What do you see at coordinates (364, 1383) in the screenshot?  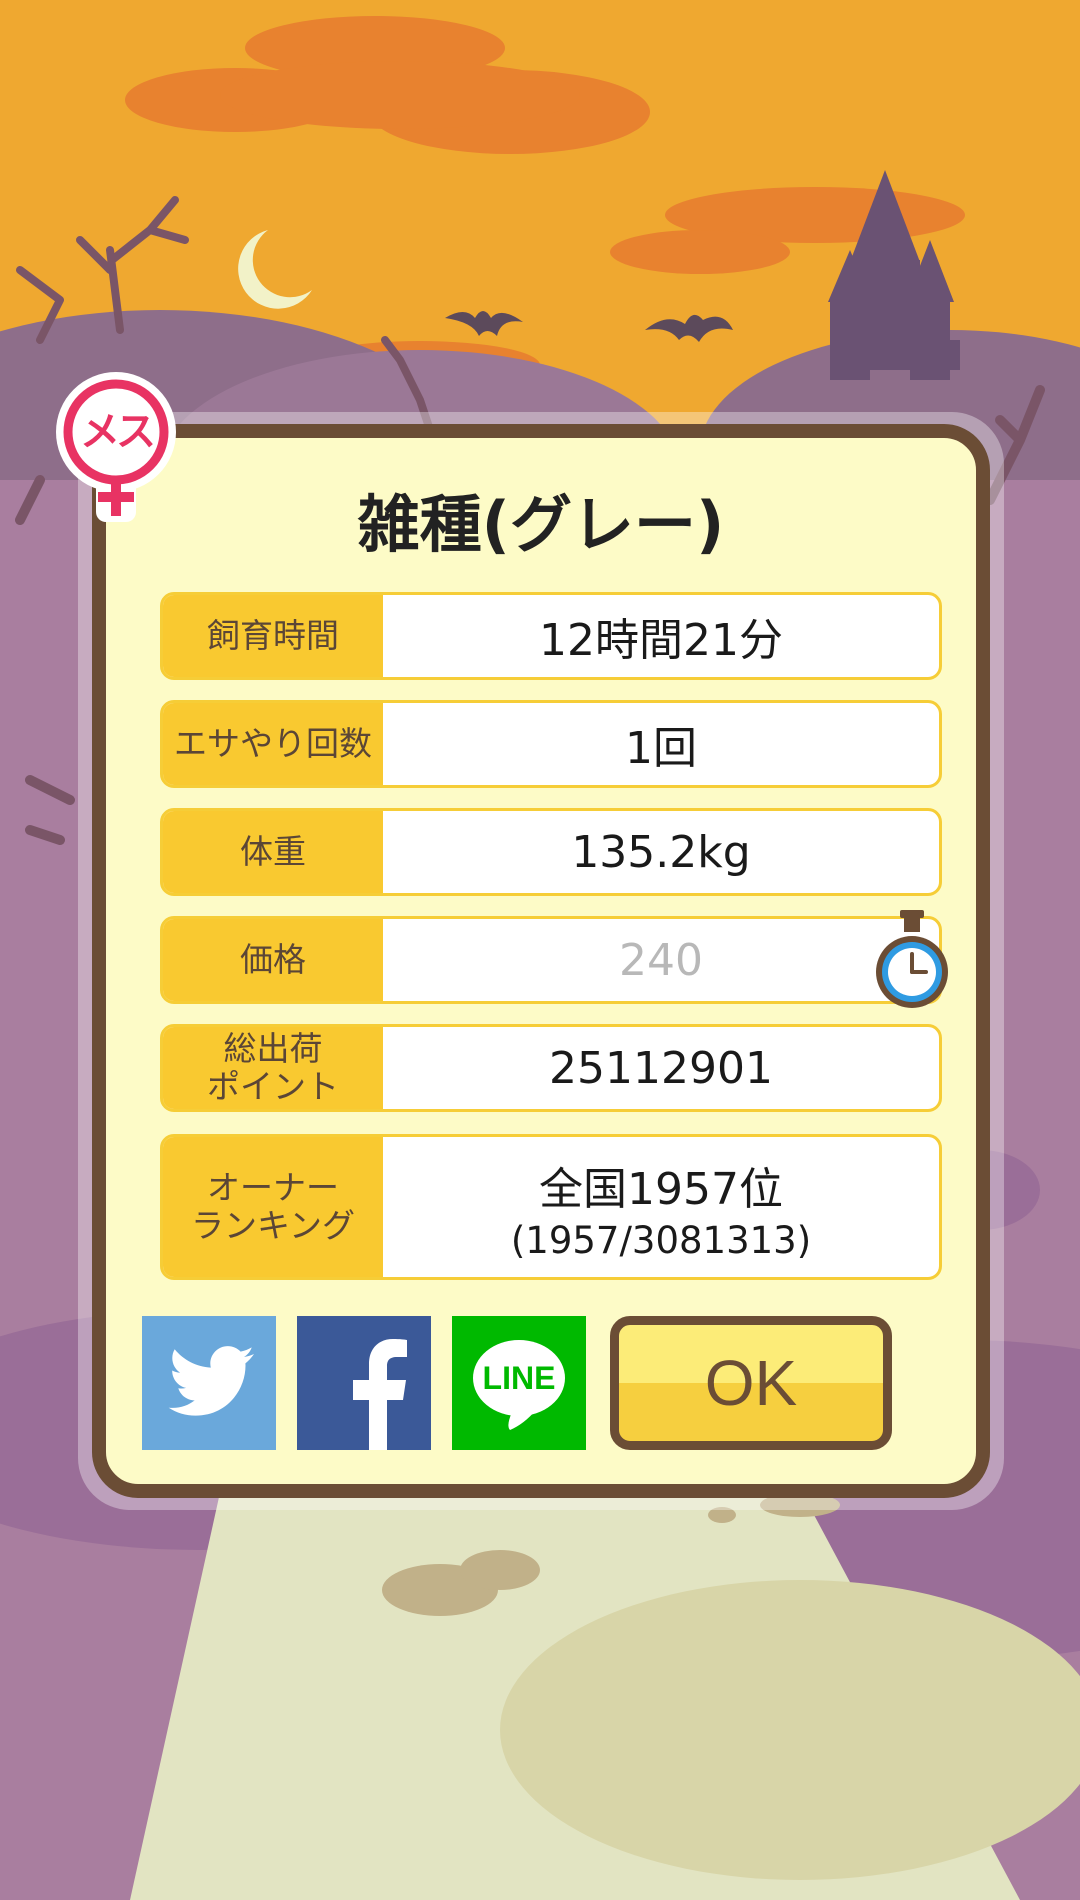 I see `facebook-share-button` at bounding box center [364, 1383].